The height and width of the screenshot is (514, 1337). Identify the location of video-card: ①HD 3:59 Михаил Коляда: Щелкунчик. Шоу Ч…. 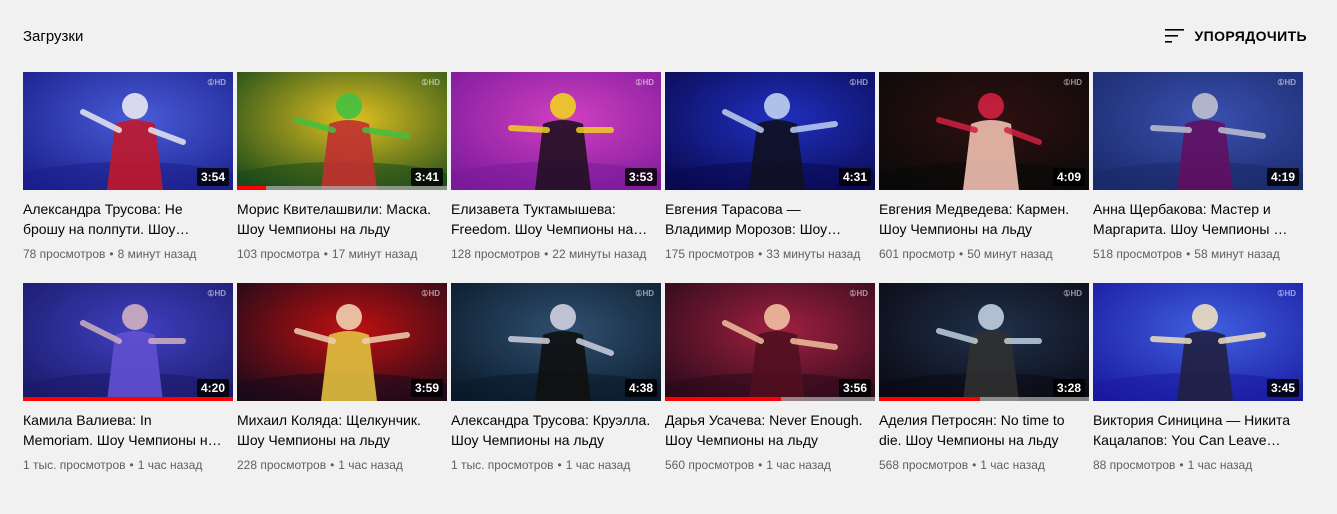
(342, 378).